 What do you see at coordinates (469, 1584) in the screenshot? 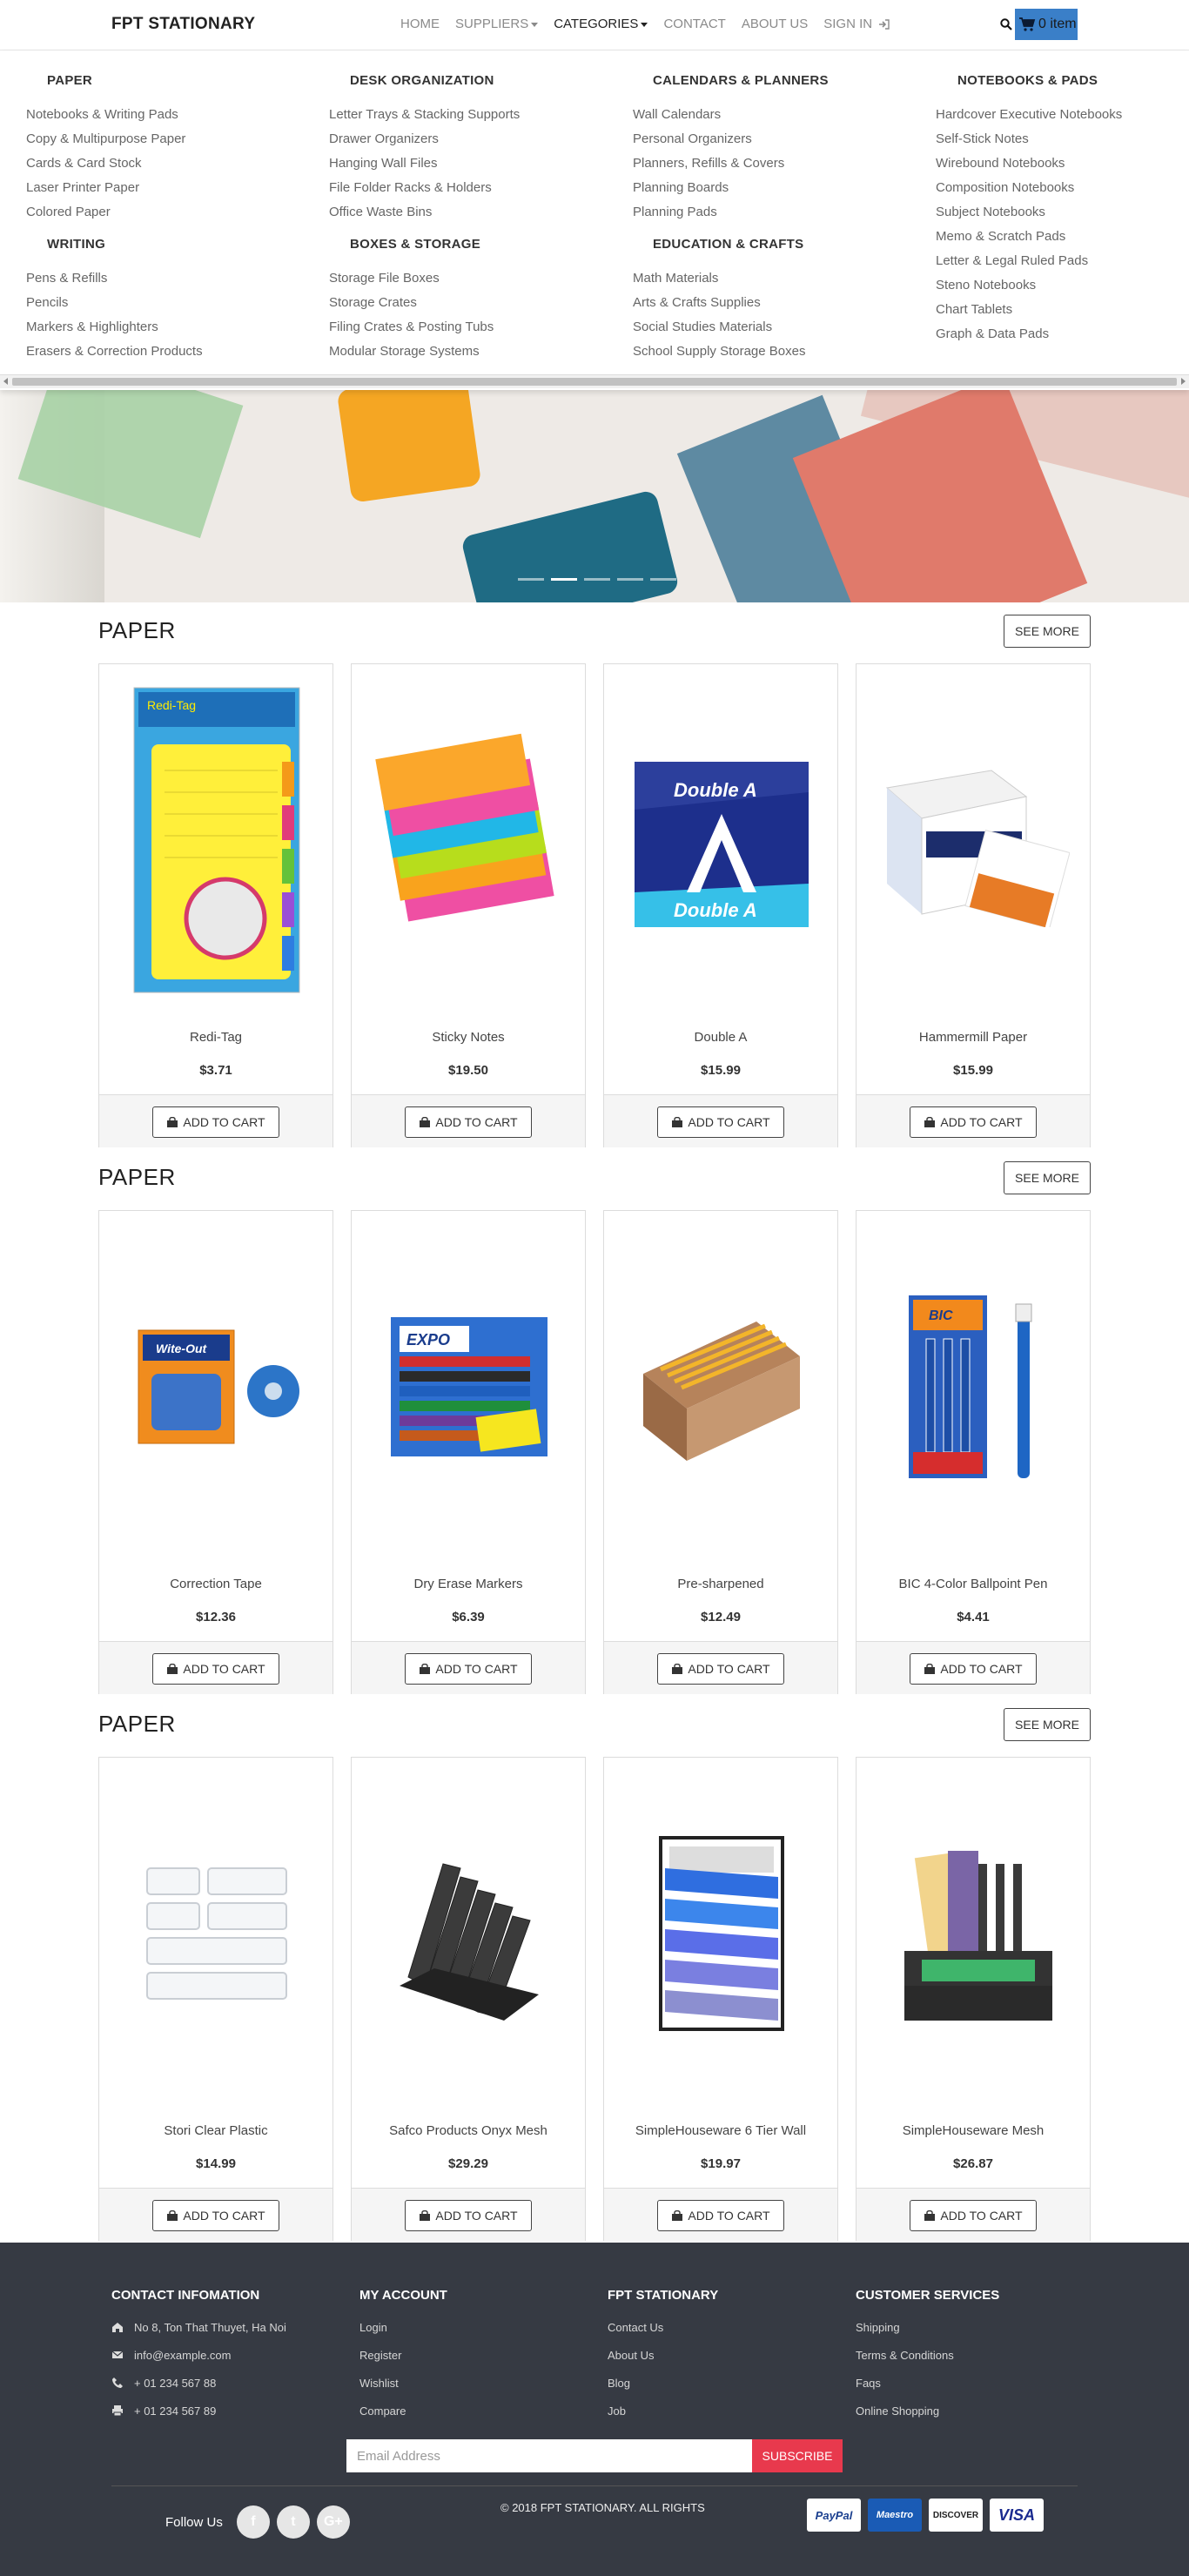
I see `product-name: Dry Erase Markers` at bounding box center [469, 1584].